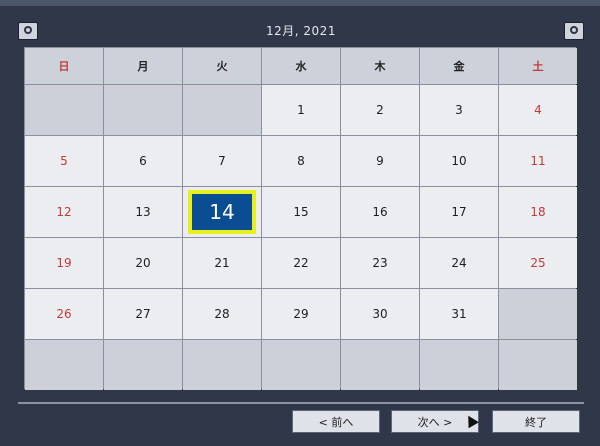 The width and height of the screenshot is (600, 446). What do you see at coordinates (301, 161) in the screenshot?
I see `day-cell: 8` at bounding box center [301, 161].